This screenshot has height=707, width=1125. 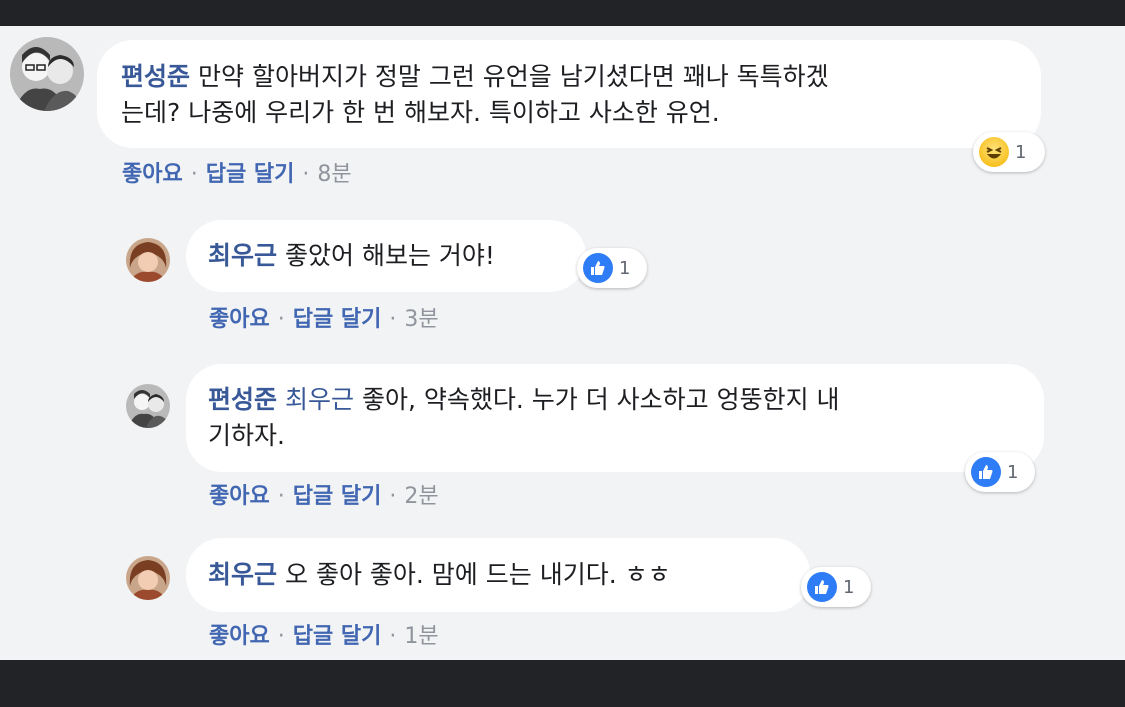 I want to click on comment-line: 편성준 만약 할아버지가 정말 그런 유언을 남기셨다면 꽤나 독특하겠, so click(x=569, y=77).